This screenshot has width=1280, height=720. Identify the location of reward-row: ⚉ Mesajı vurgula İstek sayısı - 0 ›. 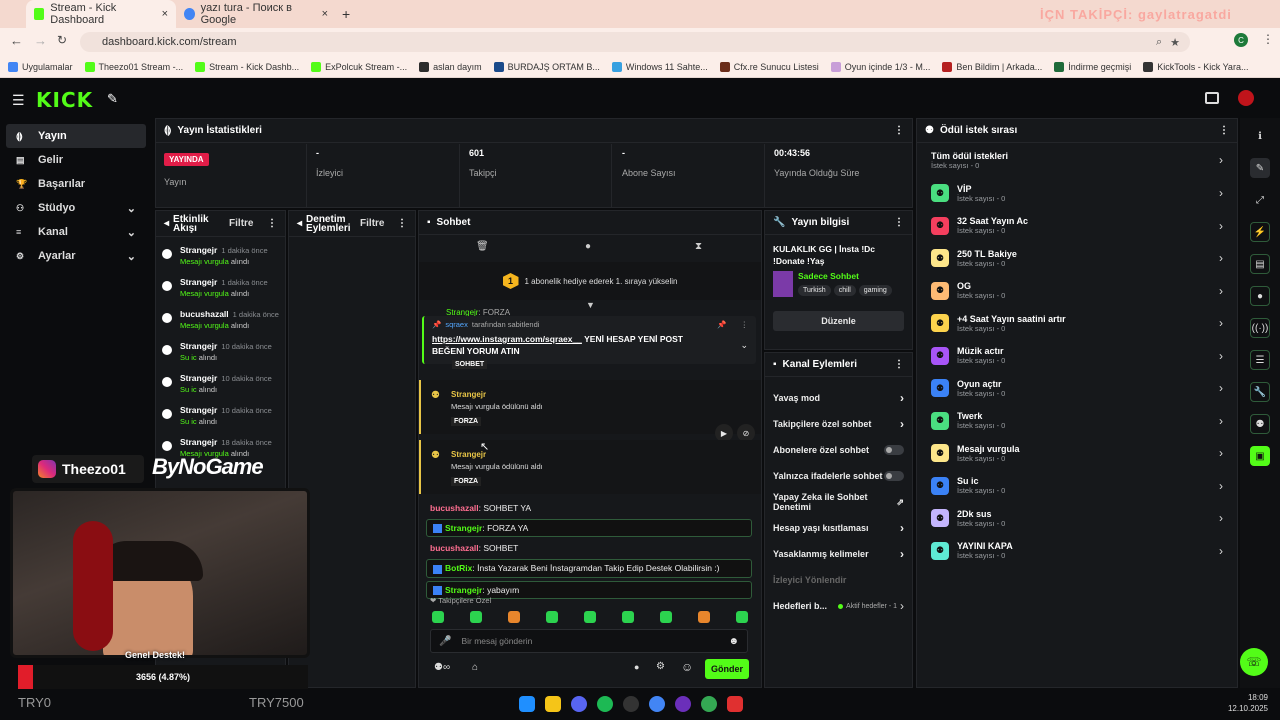
(1077, 453).